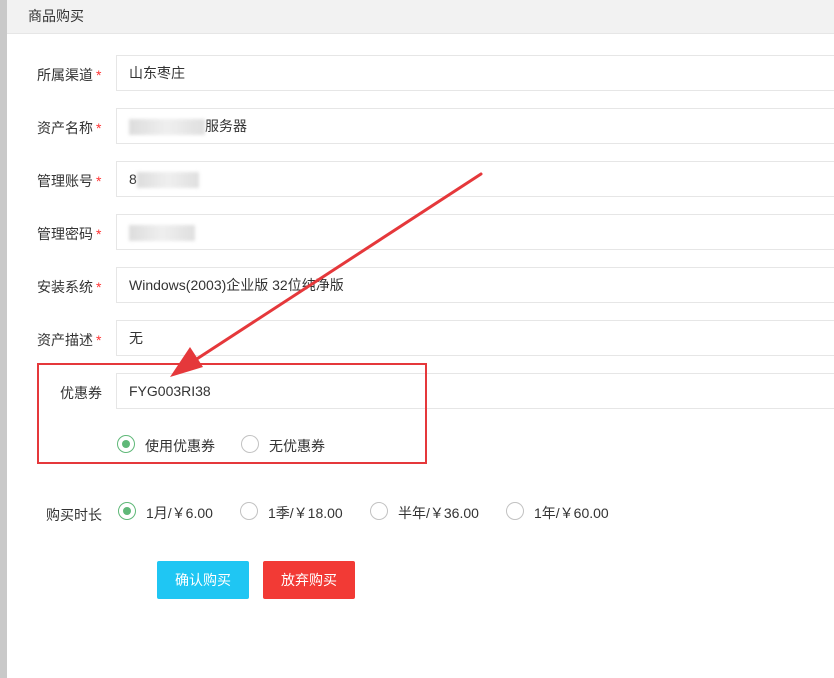  I want to click on os-label: 安装系统 *, so click(69, 287).